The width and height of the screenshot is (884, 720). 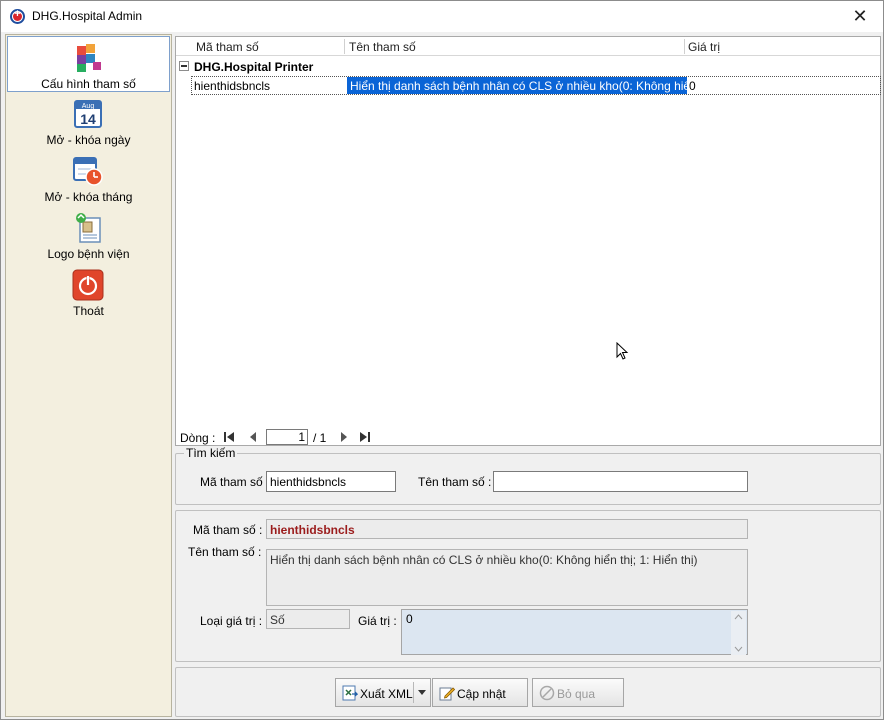 What do you see at coordinates (229, 437) in the screenshot?
I see `first-page-icon` at bounding box center [229, 437].